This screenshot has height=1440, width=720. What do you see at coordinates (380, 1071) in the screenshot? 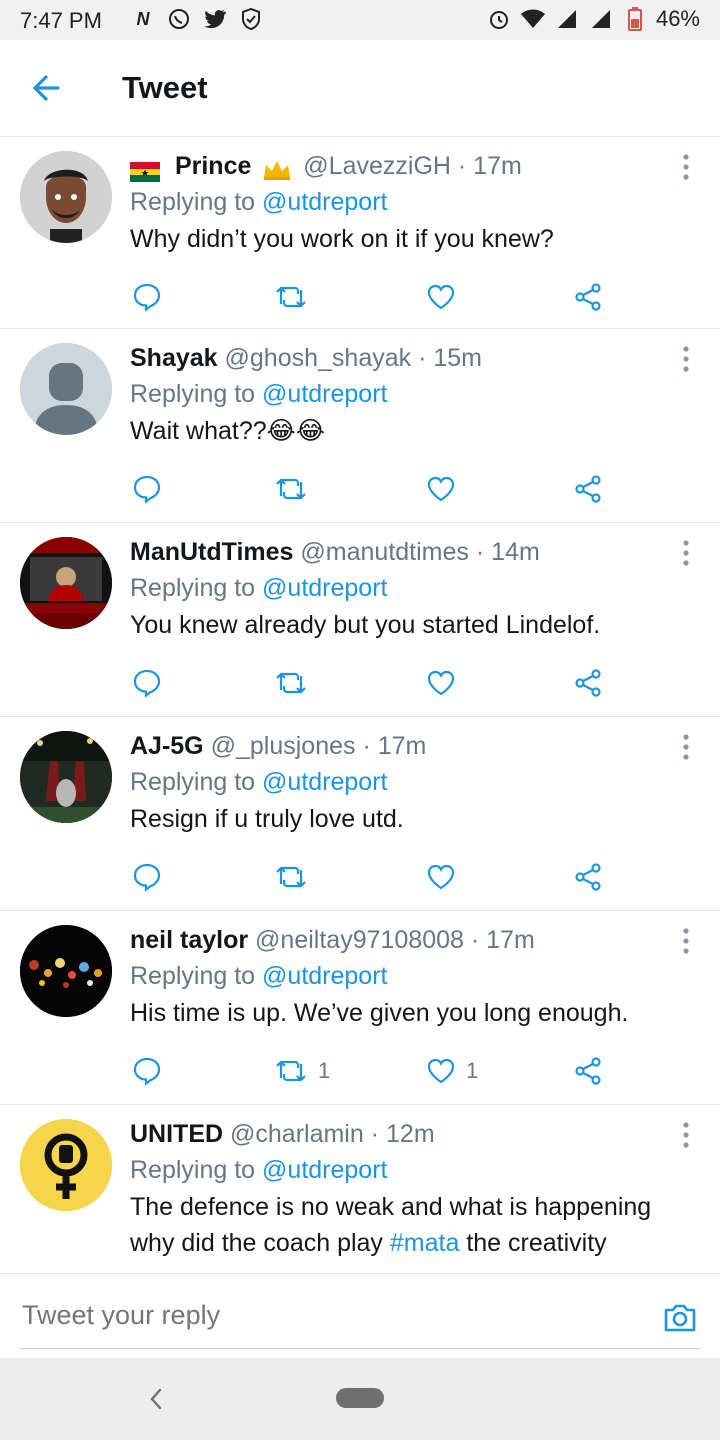
I see `tweet-actions: 1 1` at bounding box center [380, 1071].